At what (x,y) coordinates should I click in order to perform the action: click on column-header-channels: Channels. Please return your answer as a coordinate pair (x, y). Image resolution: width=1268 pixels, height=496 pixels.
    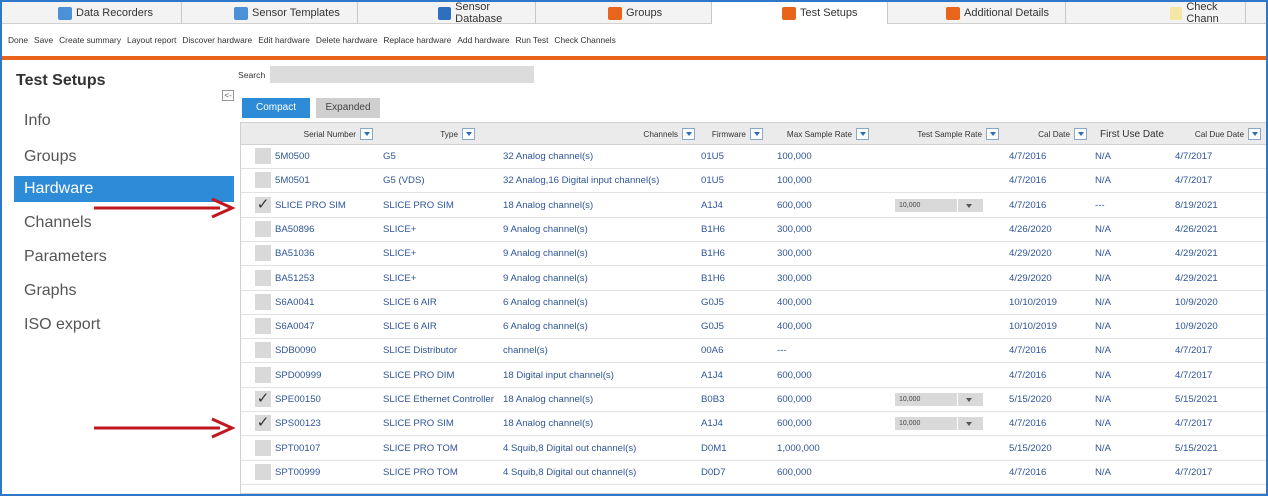
    Looking at the image, I should click on (591, 134).